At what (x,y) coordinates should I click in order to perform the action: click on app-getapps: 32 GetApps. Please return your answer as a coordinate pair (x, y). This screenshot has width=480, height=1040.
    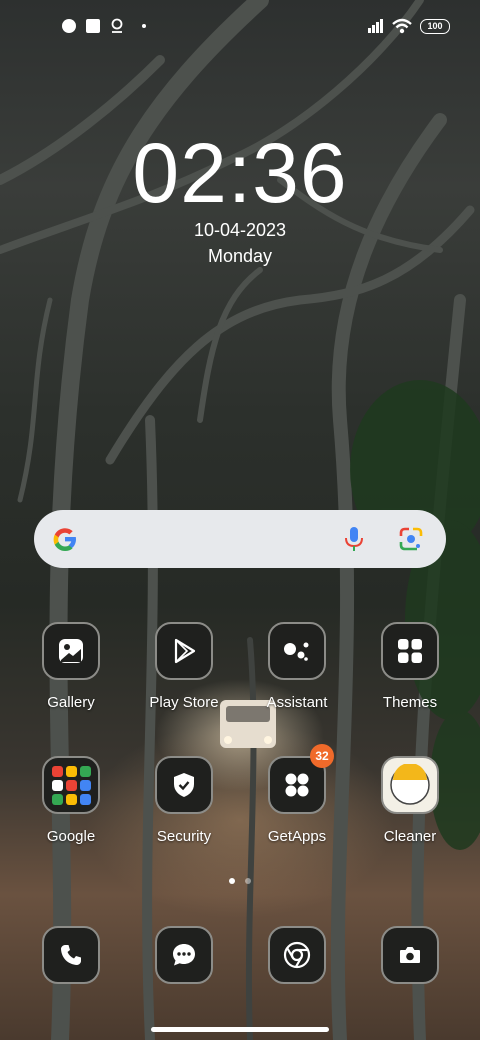
    Looking at the image, I should click on (297, 794).